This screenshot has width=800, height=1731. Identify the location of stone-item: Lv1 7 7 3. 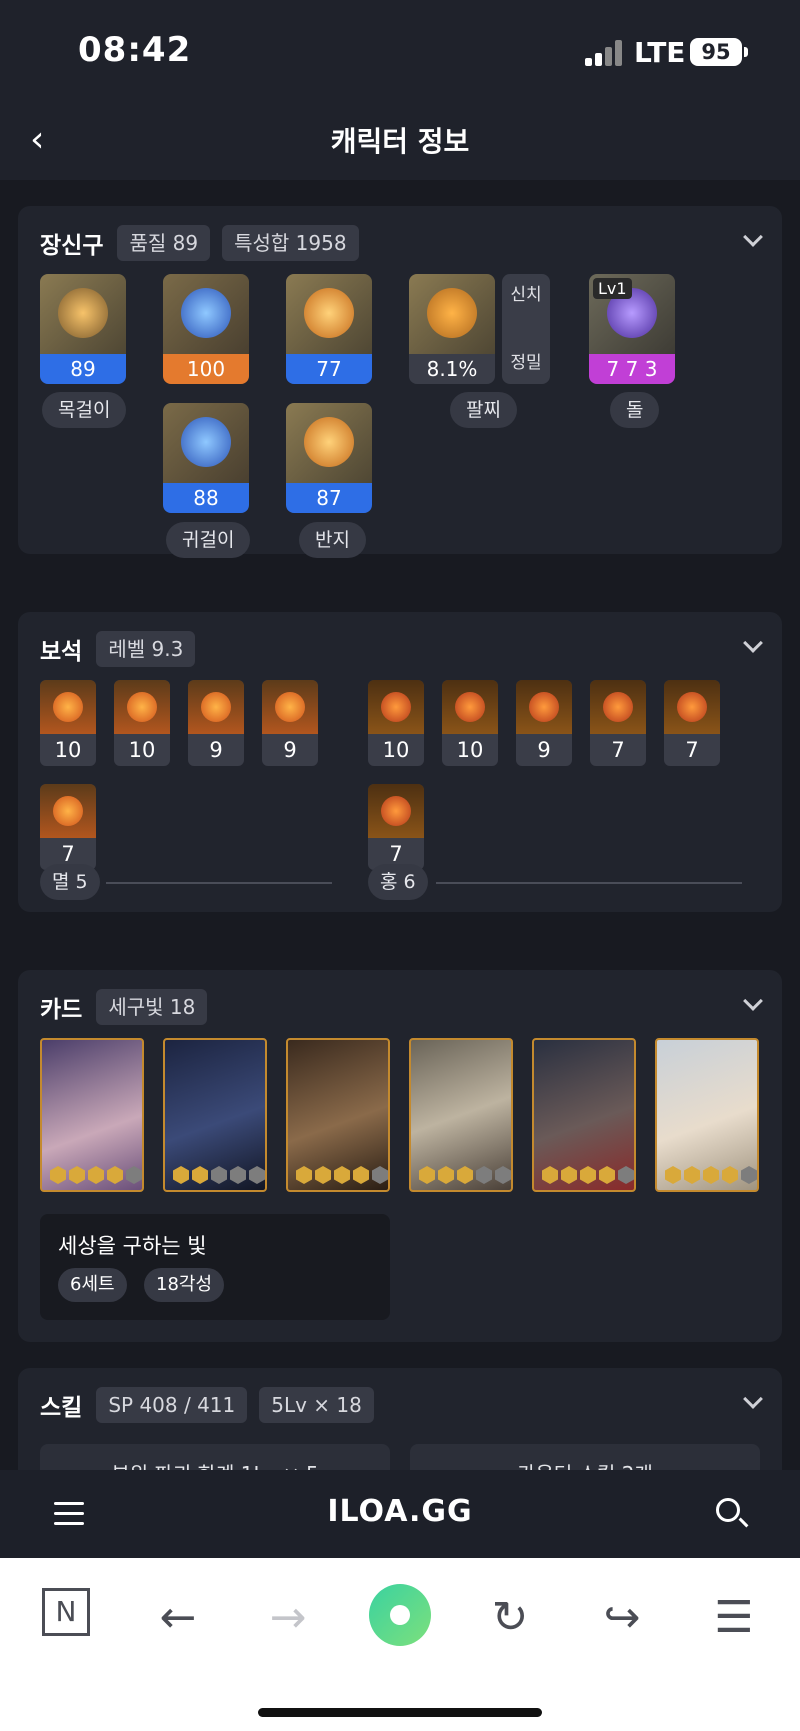
(632, 329).